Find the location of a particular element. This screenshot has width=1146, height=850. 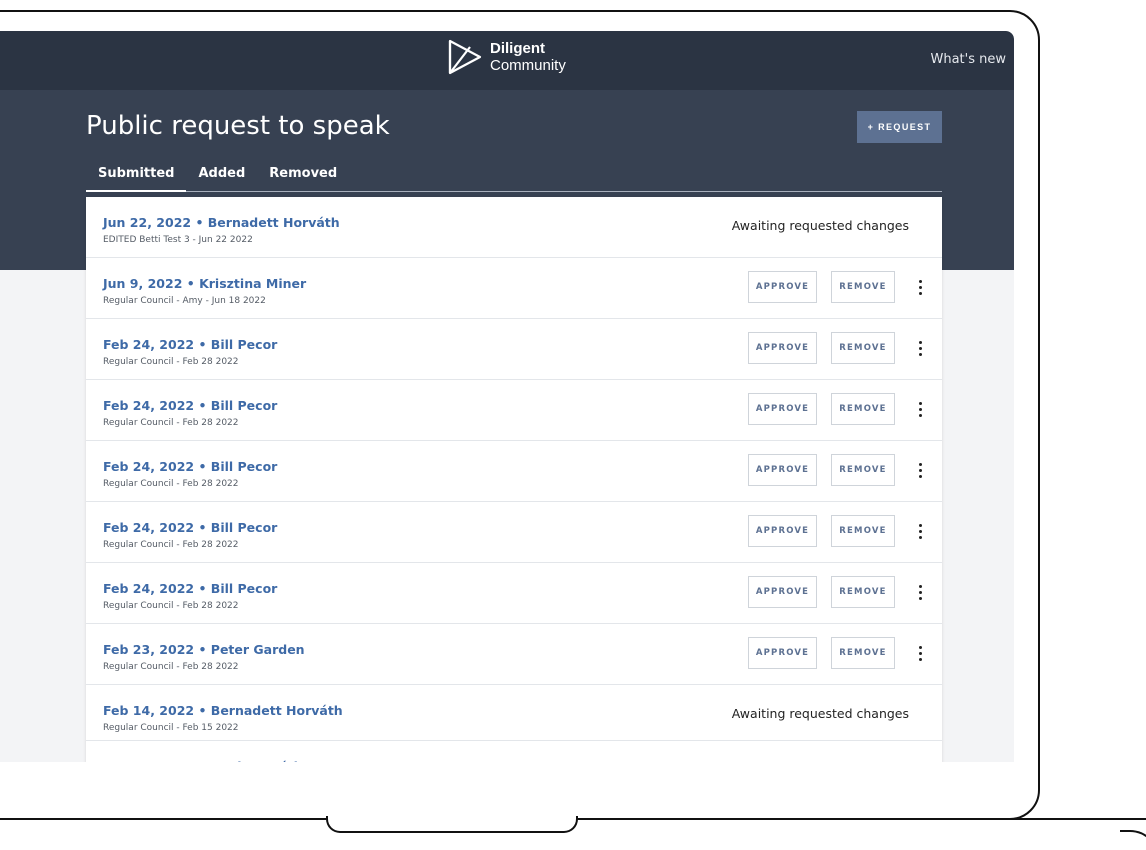

request-meeting: EDITED Betti Test 3 - Jun 22 2022 is located at coordinates (178, 240).